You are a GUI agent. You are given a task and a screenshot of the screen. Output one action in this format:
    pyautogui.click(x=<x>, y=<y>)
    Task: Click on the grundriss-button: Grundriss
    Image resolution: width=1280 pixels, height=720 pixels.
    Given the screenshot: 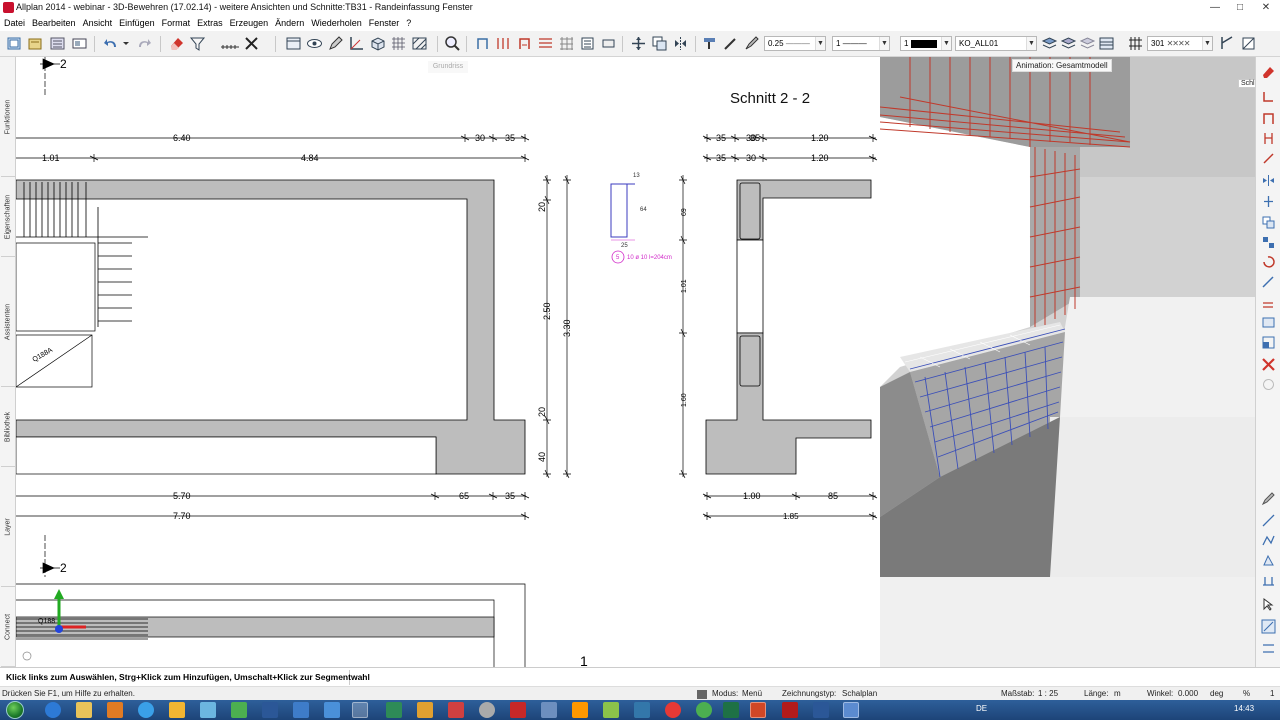 What is the action you would take?
    pyautogui.click(x=448, y=67)
    